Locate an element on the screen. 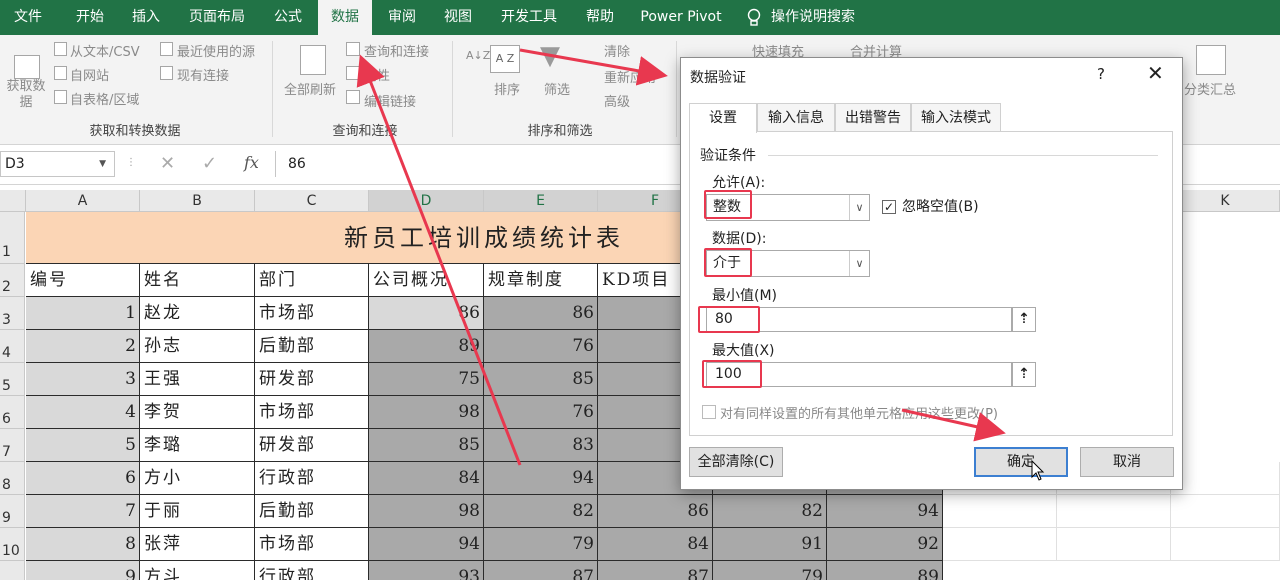 The height and width of the screenshot is (580, 1280). row-header: 1 is located at coordinates (12, 238).